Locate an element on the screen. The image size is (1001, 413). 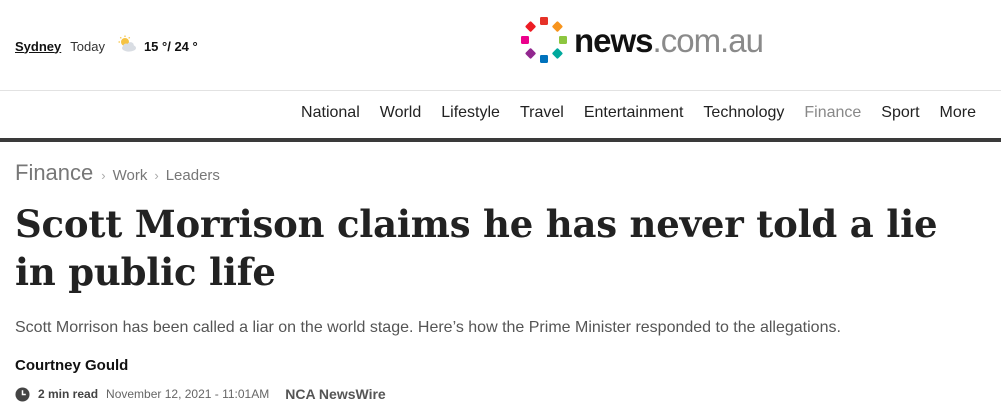
breadcrumb-work: Work is located at coordinates (130, 175).